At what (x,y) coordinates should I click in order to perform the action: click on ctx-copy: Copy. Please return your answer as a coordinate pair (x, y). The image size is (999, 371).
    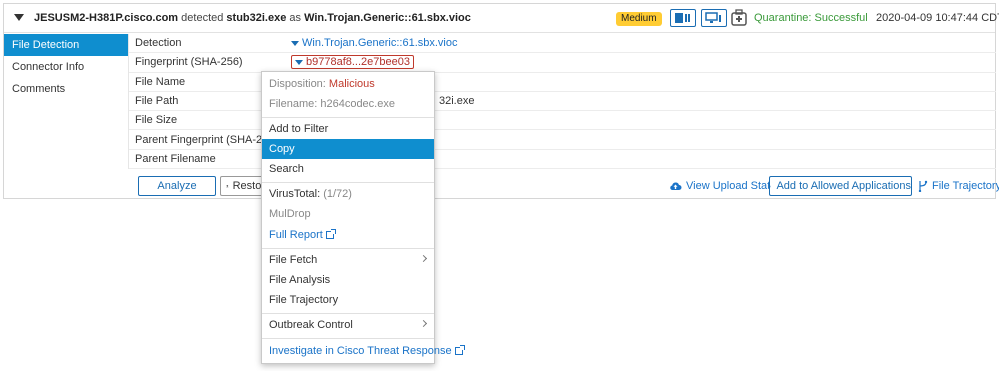
    Looking at the image, I should click on (348, 149).